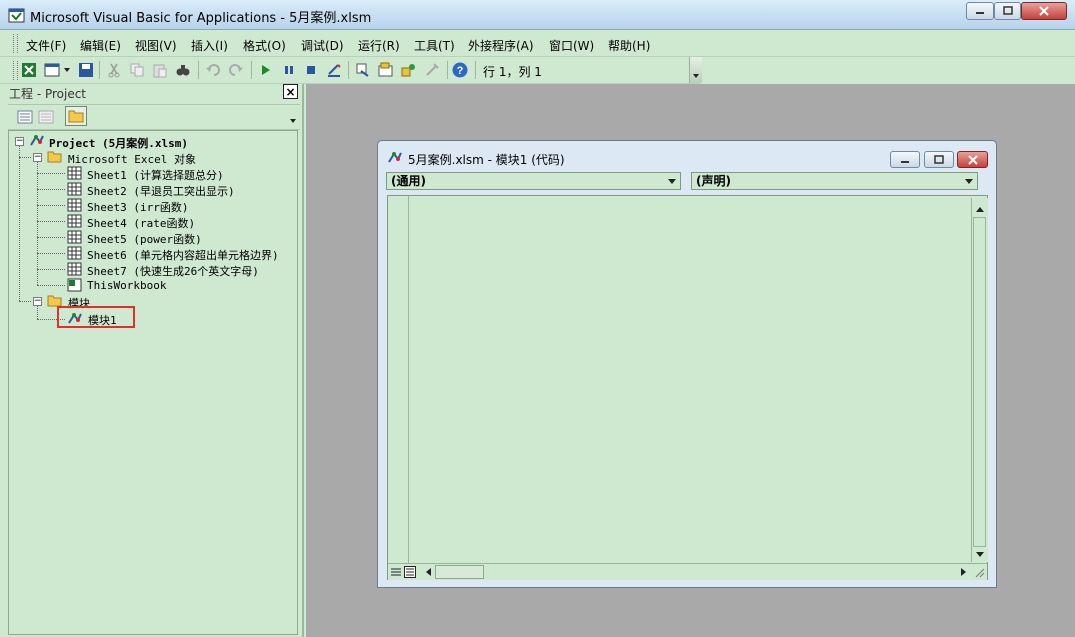 This screenshot has height=637, width=1075. I want to click on tree-item-sheet4: Sheet4 (rate函数), so click(141, 223).